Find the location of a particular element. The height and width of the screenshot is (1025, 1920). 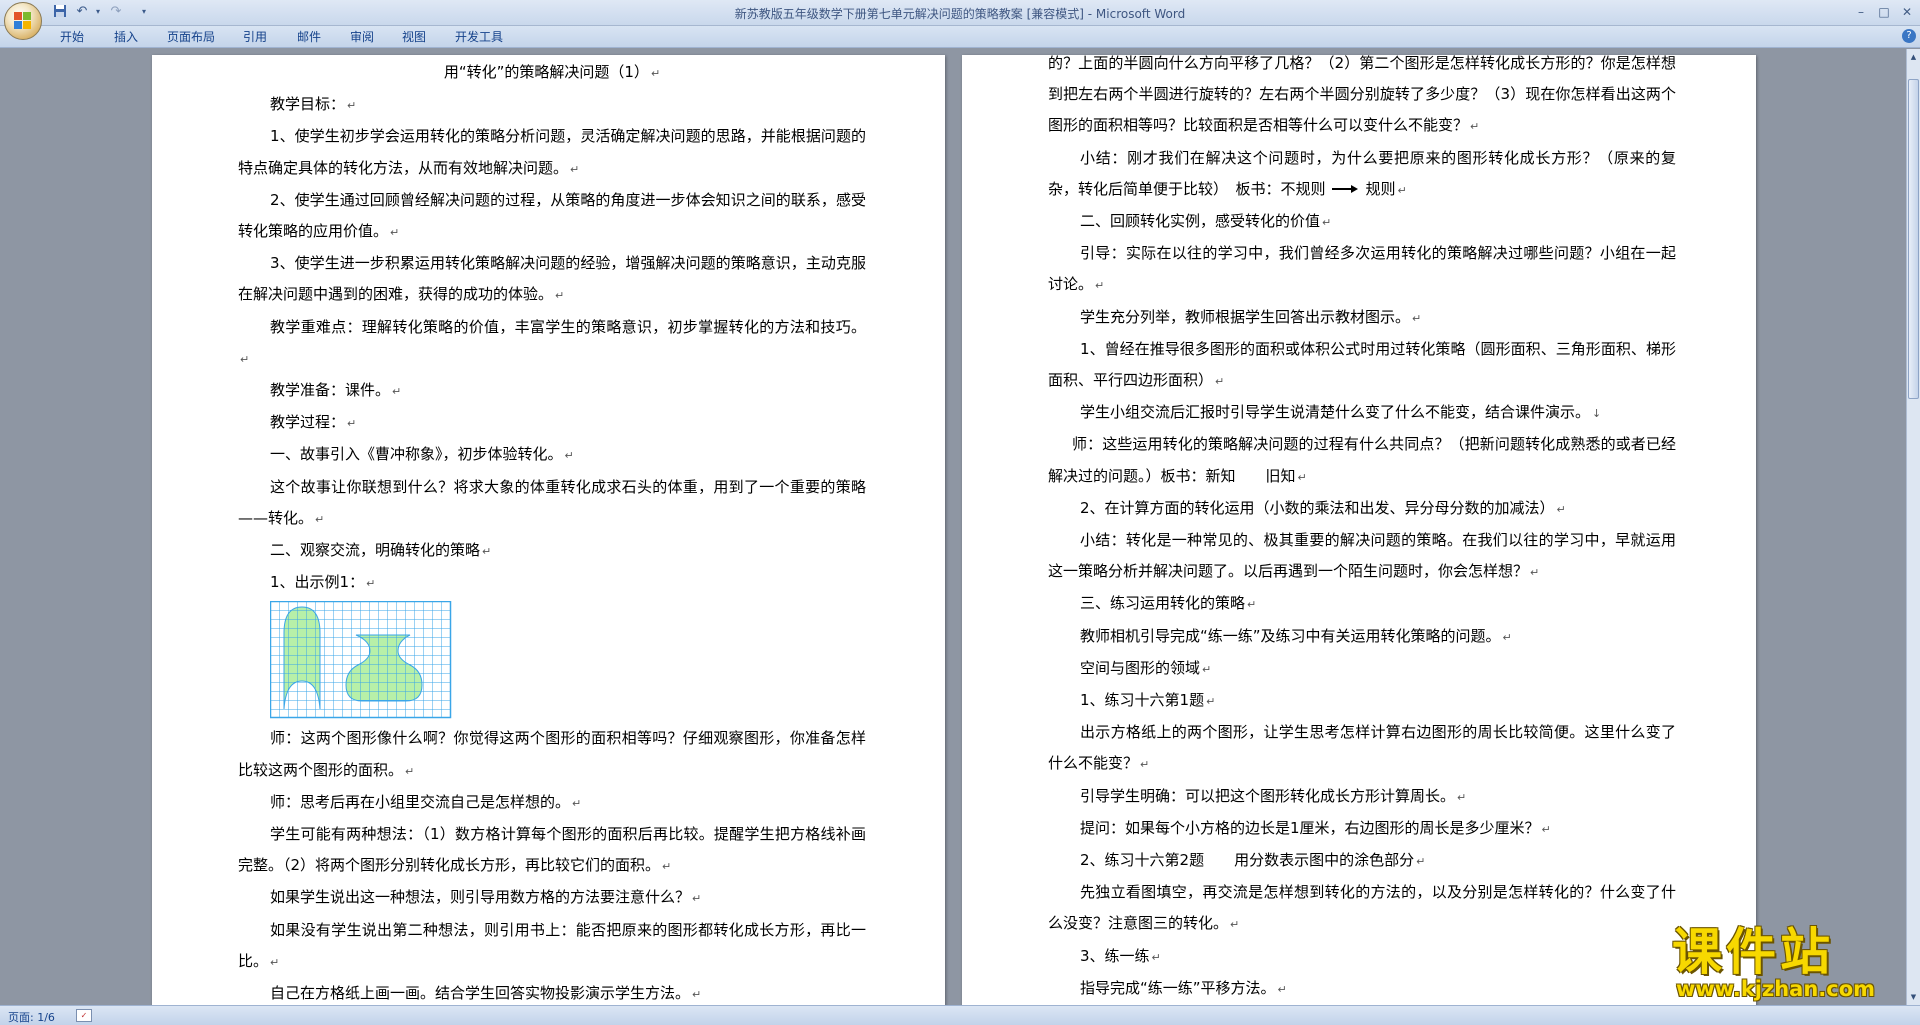

close-button: ✕ is located at coordinates (1907, 12).